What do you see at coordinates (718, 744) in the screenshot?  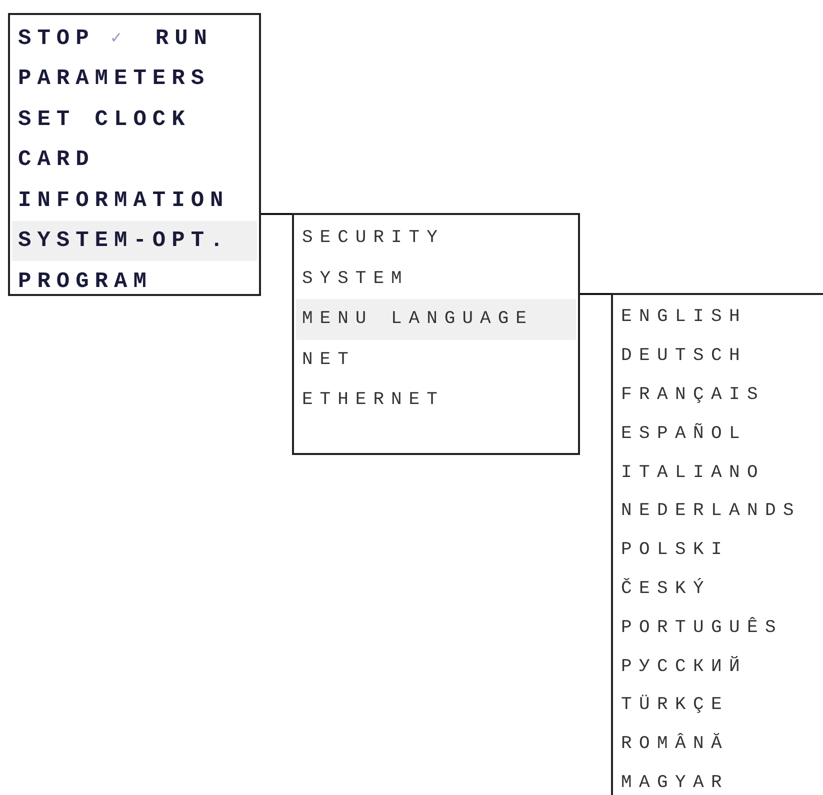 I see `menu-item: ROMÂNĂ` at bounding box center [718, 744].